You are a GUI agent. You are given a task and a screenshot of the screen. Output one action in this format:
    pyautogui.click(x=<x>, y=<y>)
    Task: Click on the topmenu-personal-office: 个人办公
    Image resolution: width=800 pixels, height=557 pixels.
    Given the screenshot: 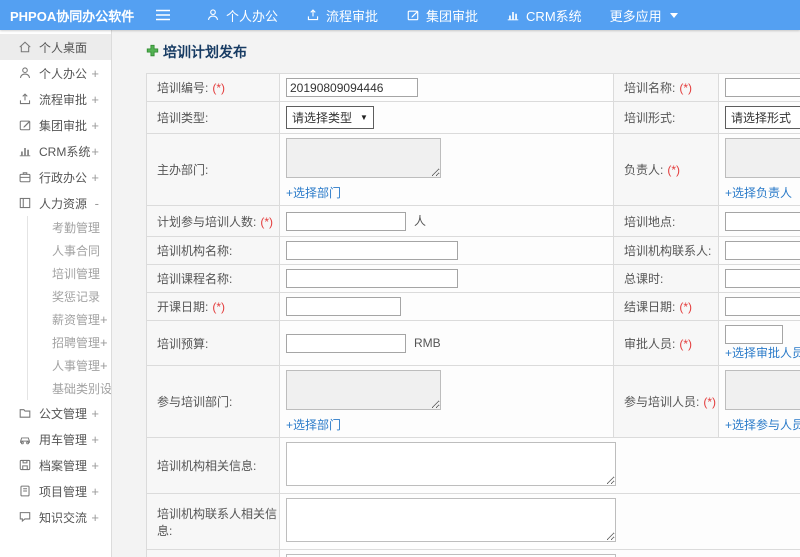 What is the action you would take?
    pyautogui.click(x=242, y=15)
    